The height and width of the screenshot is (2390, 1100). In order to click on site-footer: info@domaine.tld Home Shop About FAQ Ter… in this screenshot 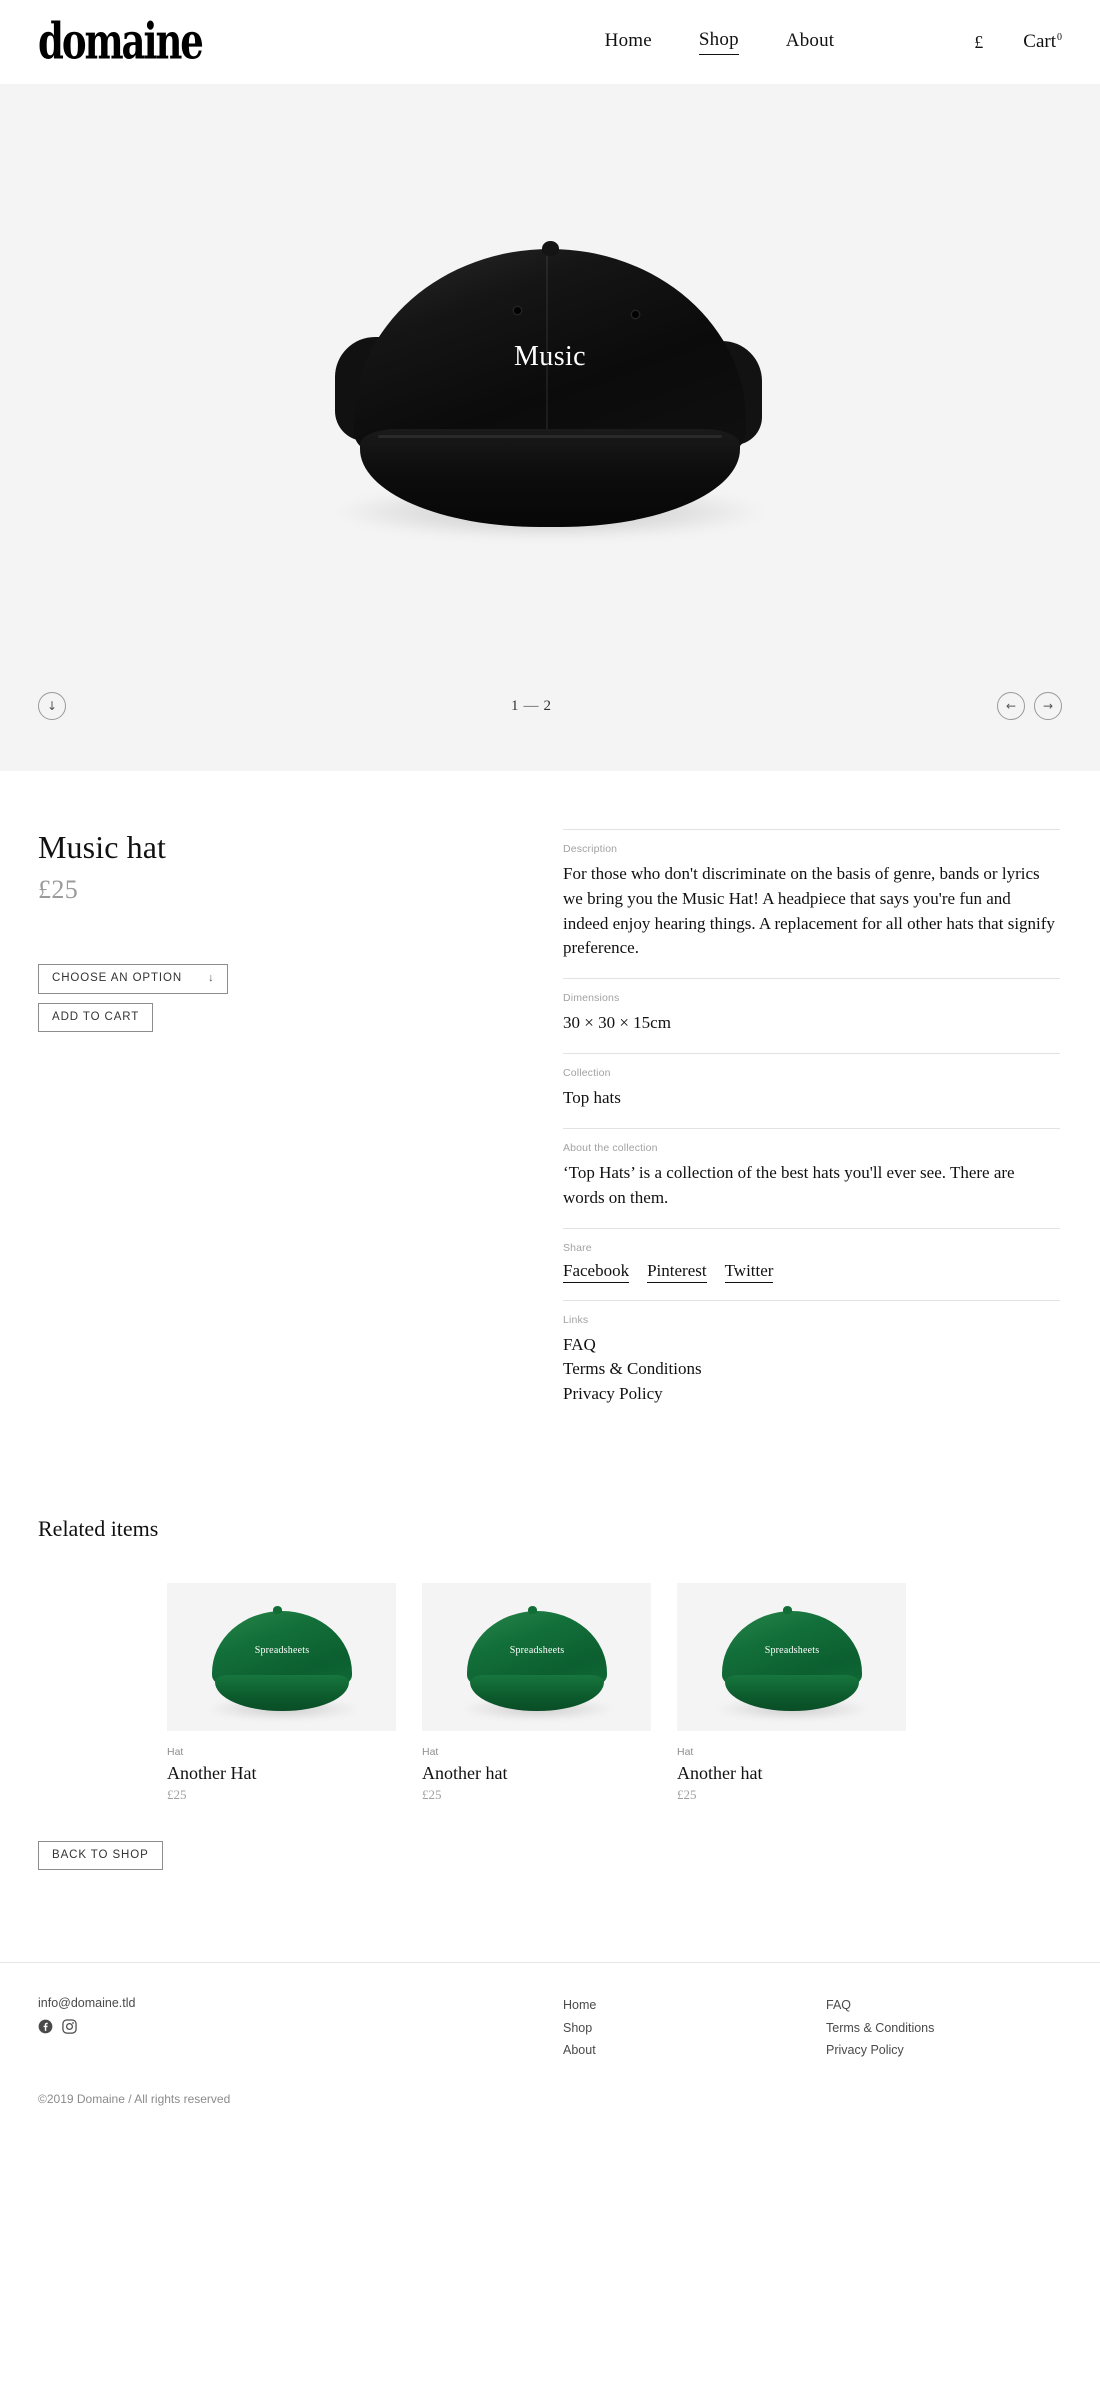, I will do `click(550, 2010)`.